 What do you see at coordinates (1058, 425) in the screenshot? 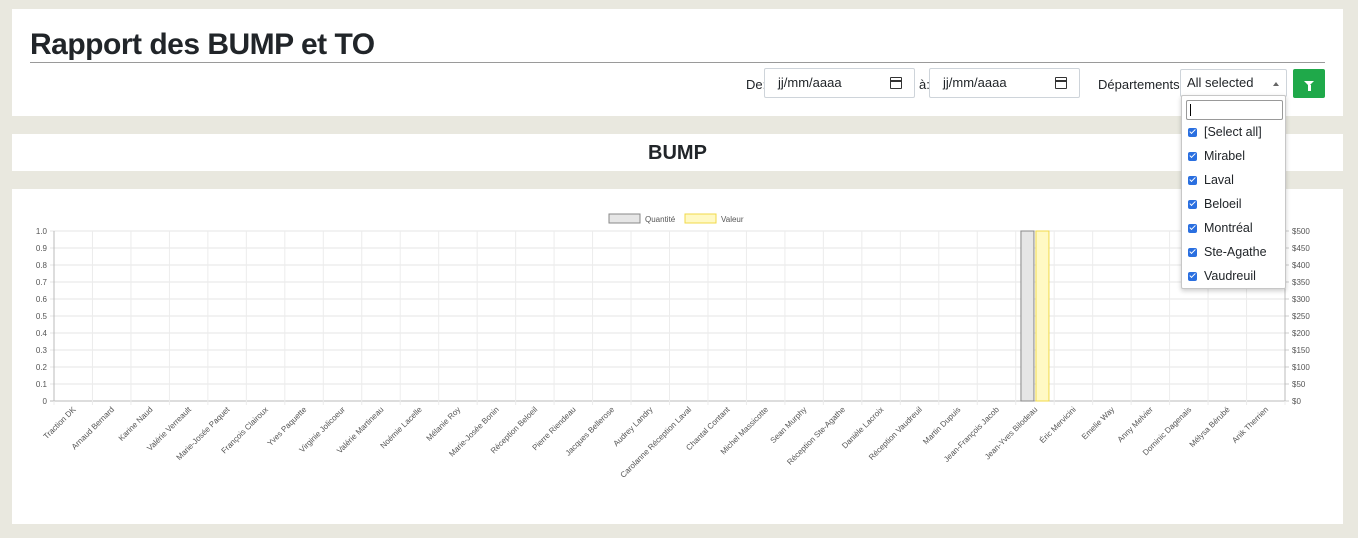
I see `x-axis-tick-label: Éric Mervicini` at bounding box center [1058, 425].